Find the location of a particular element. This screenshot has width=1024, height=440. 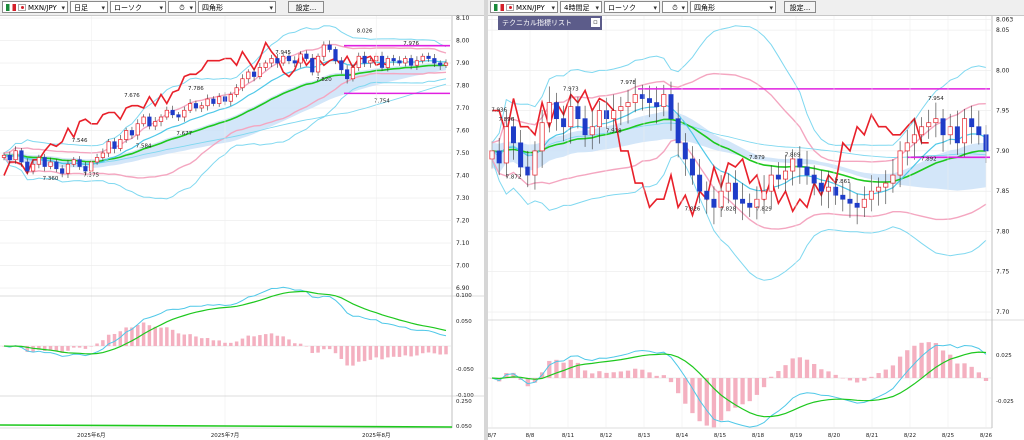

price-annotation: 7.918 is located at coordinates (614, 131).